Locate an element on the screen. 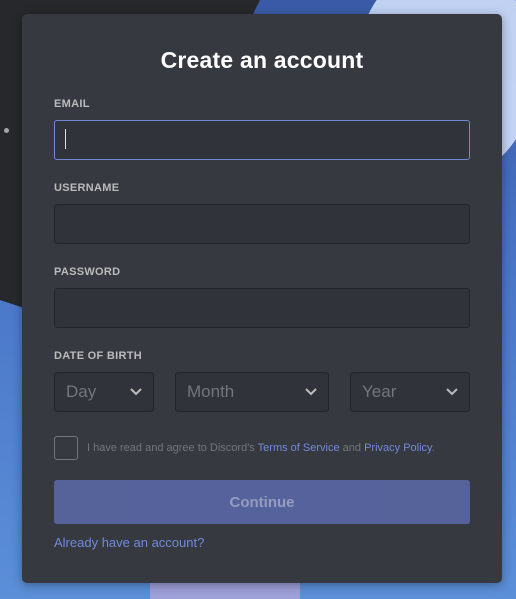  email-input is located at coordinates (262, 140).